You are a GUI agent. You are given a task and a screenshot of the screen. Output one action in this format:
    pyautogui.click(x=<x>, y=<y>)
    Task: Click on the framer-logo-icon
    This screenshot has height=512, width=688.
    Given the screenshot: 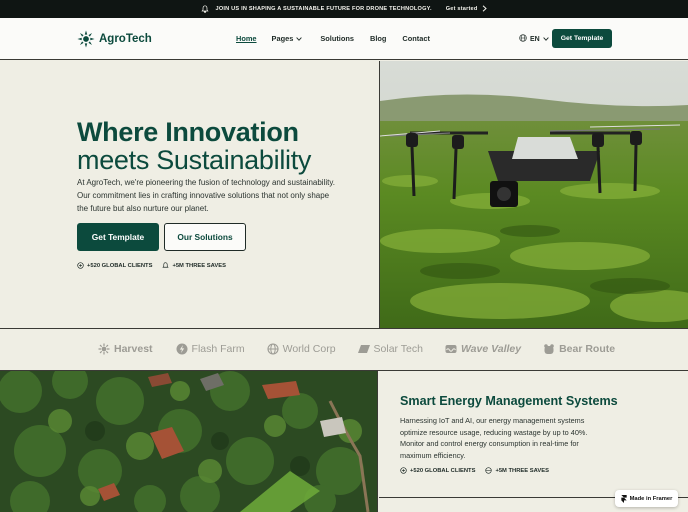 What is the action you would take?
    pyautogui.click(x=623, y=498)
    